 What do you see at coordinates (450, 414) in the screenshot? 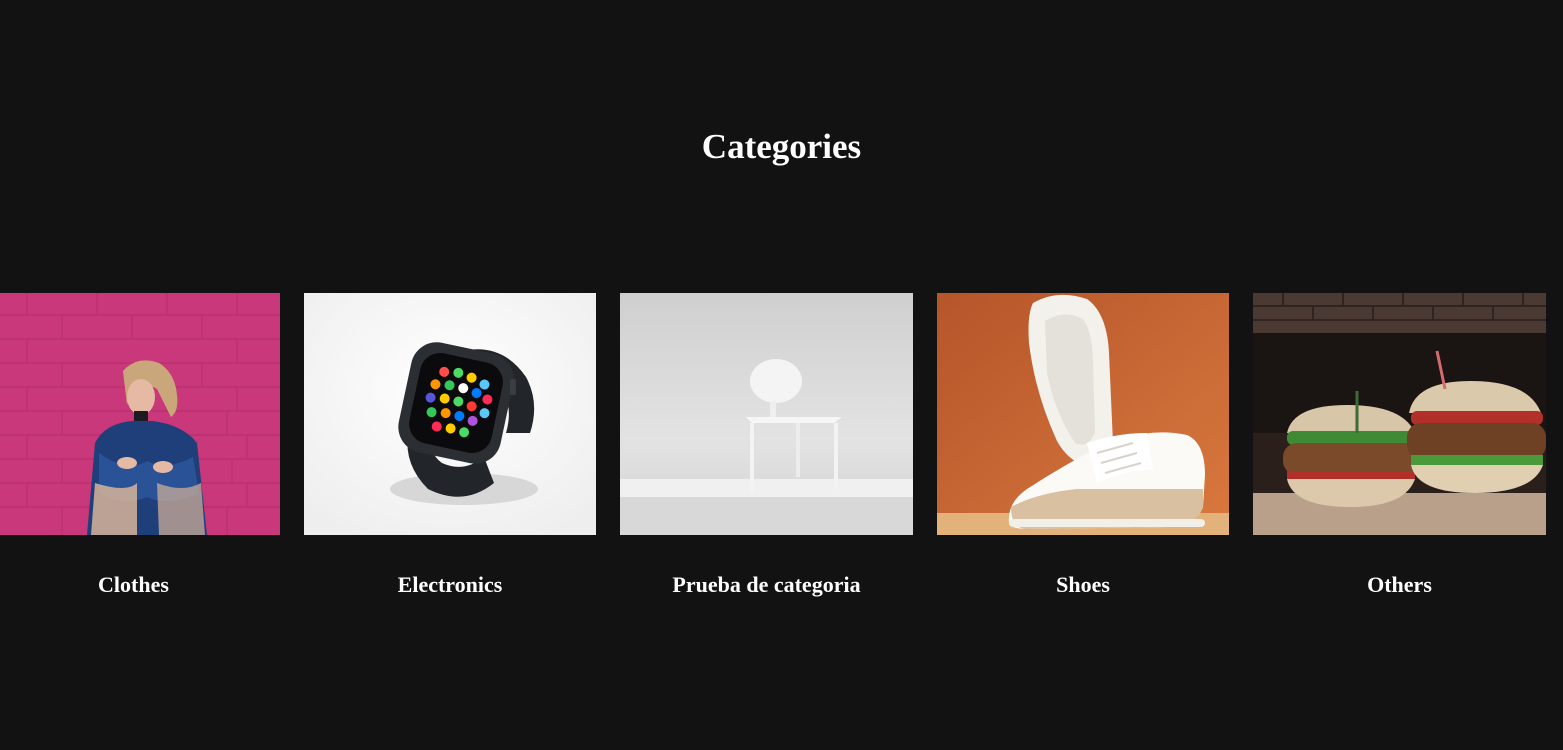
I see `category-image-electronics` at bounding box center [450, 414].